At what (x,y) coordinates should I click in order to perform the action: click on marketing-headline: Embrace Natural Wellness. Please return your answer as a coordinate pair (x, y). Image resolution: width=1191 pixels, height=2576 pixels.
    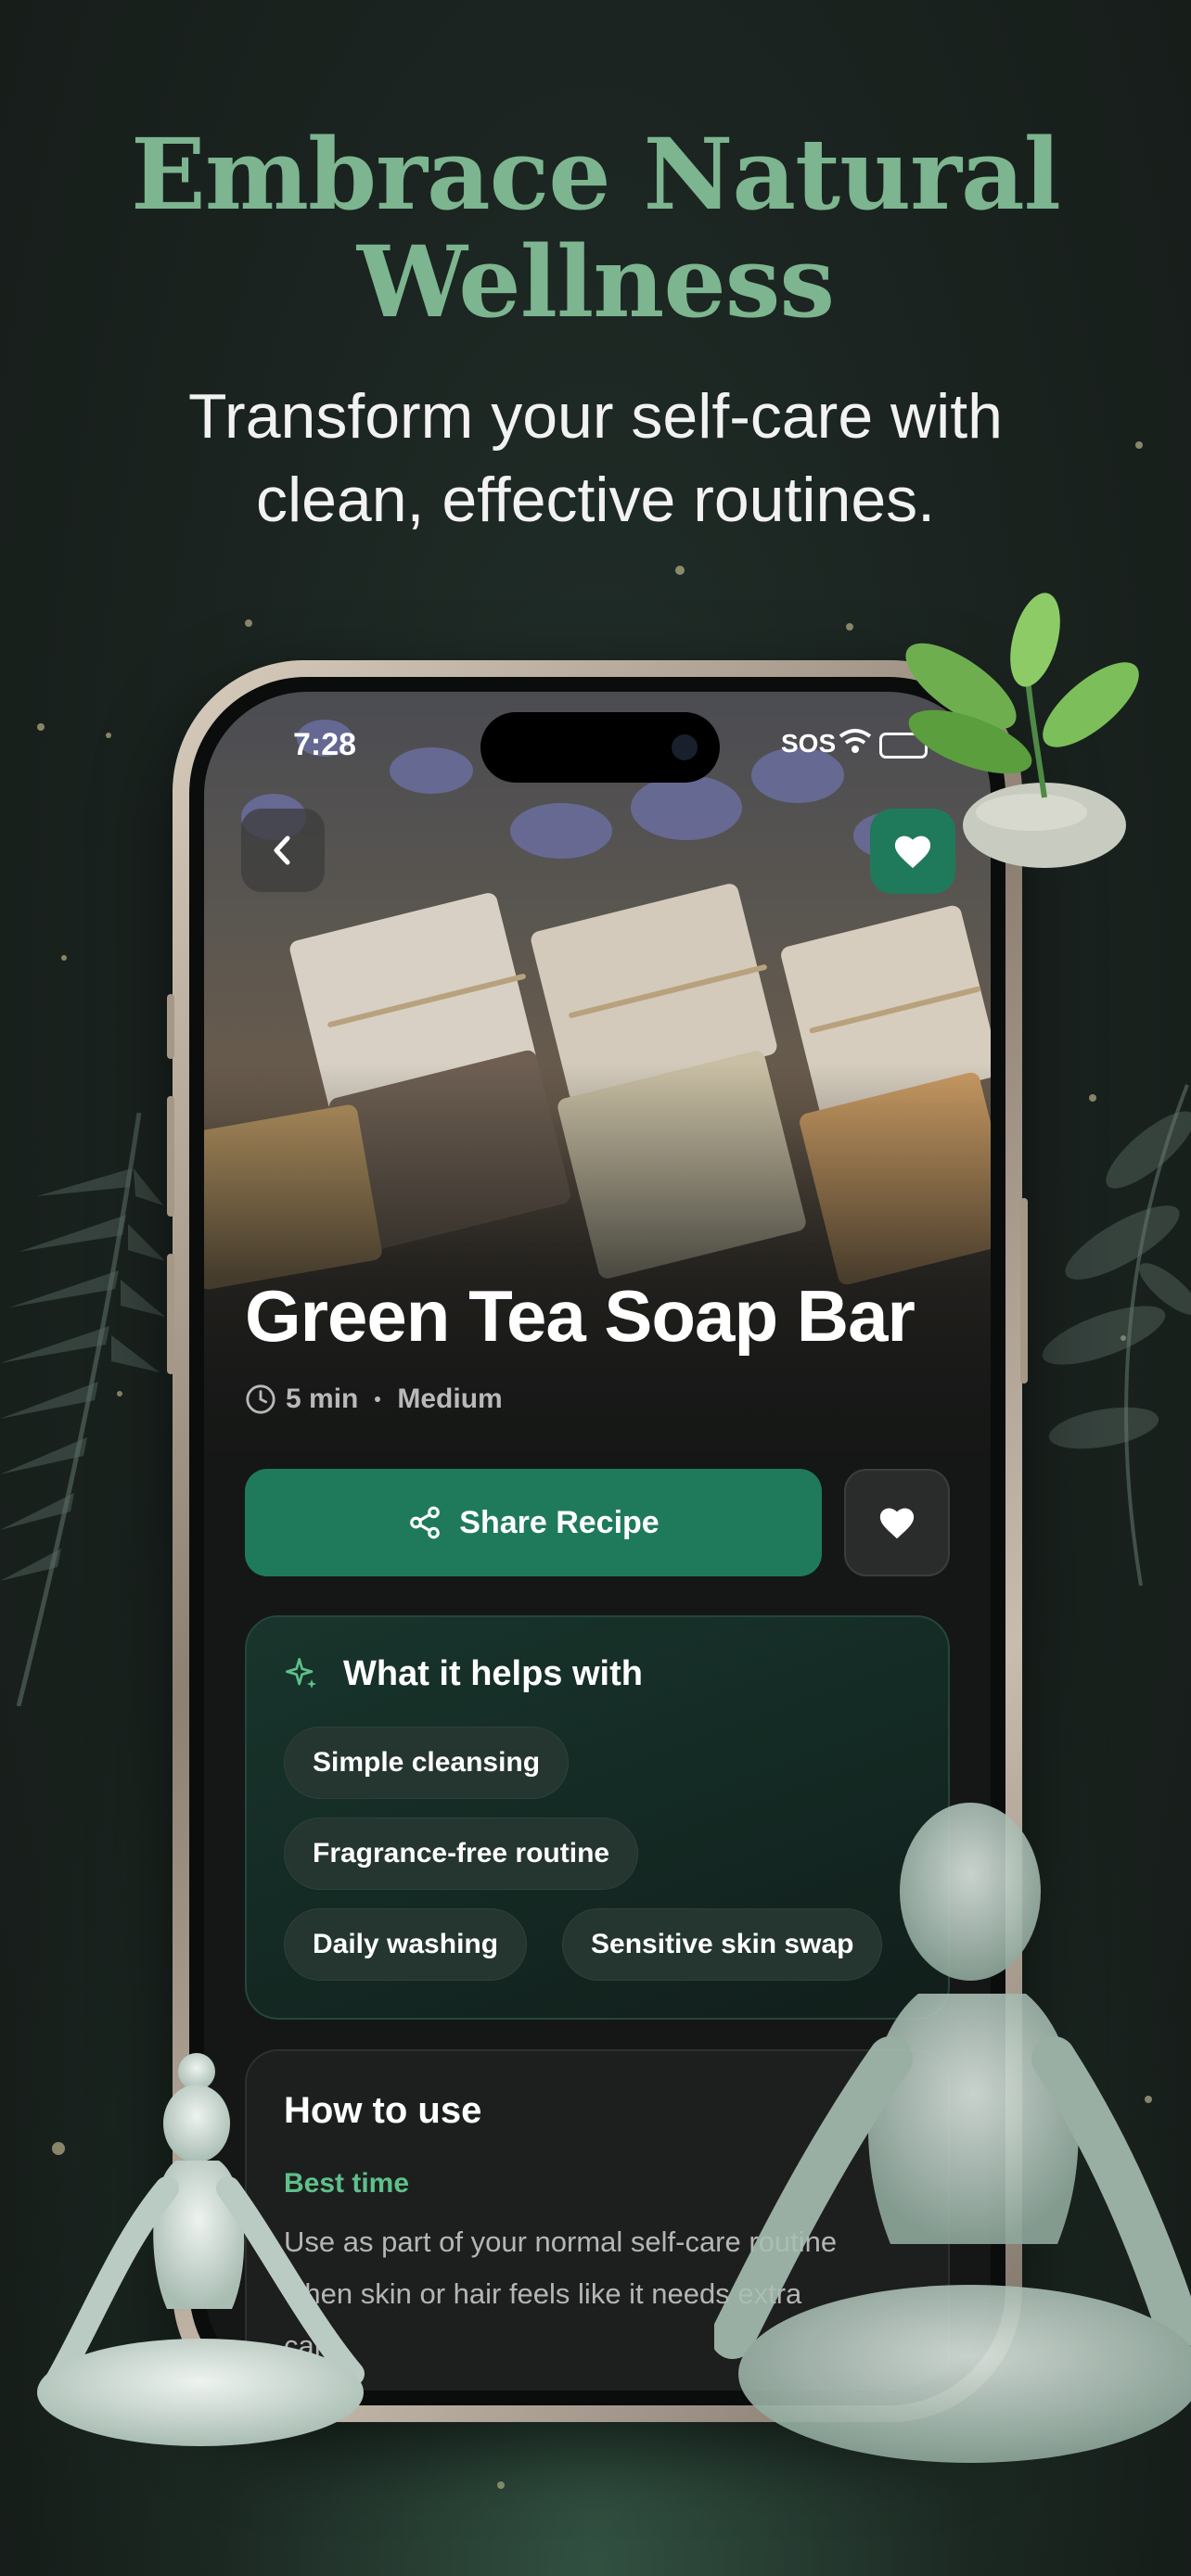
    Looking at the image, I should click on (595, 228).